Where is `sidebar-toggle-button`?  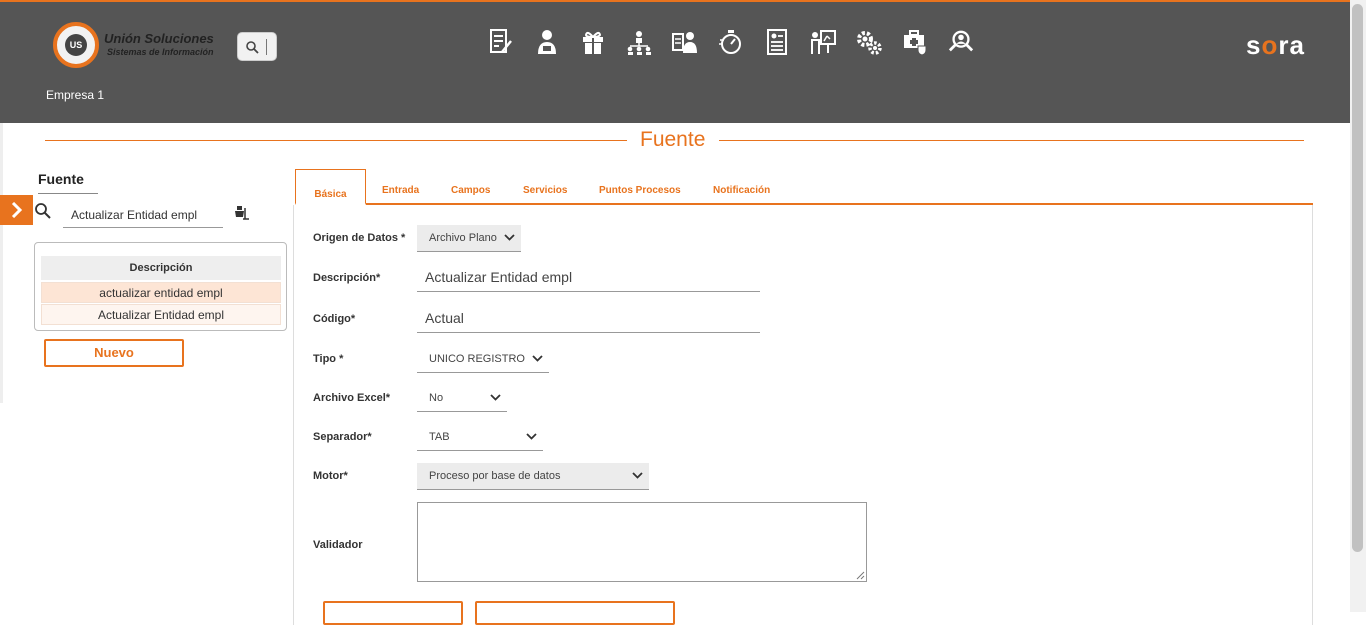 sidebar-toggle-button is located at coordinates (16, 210).